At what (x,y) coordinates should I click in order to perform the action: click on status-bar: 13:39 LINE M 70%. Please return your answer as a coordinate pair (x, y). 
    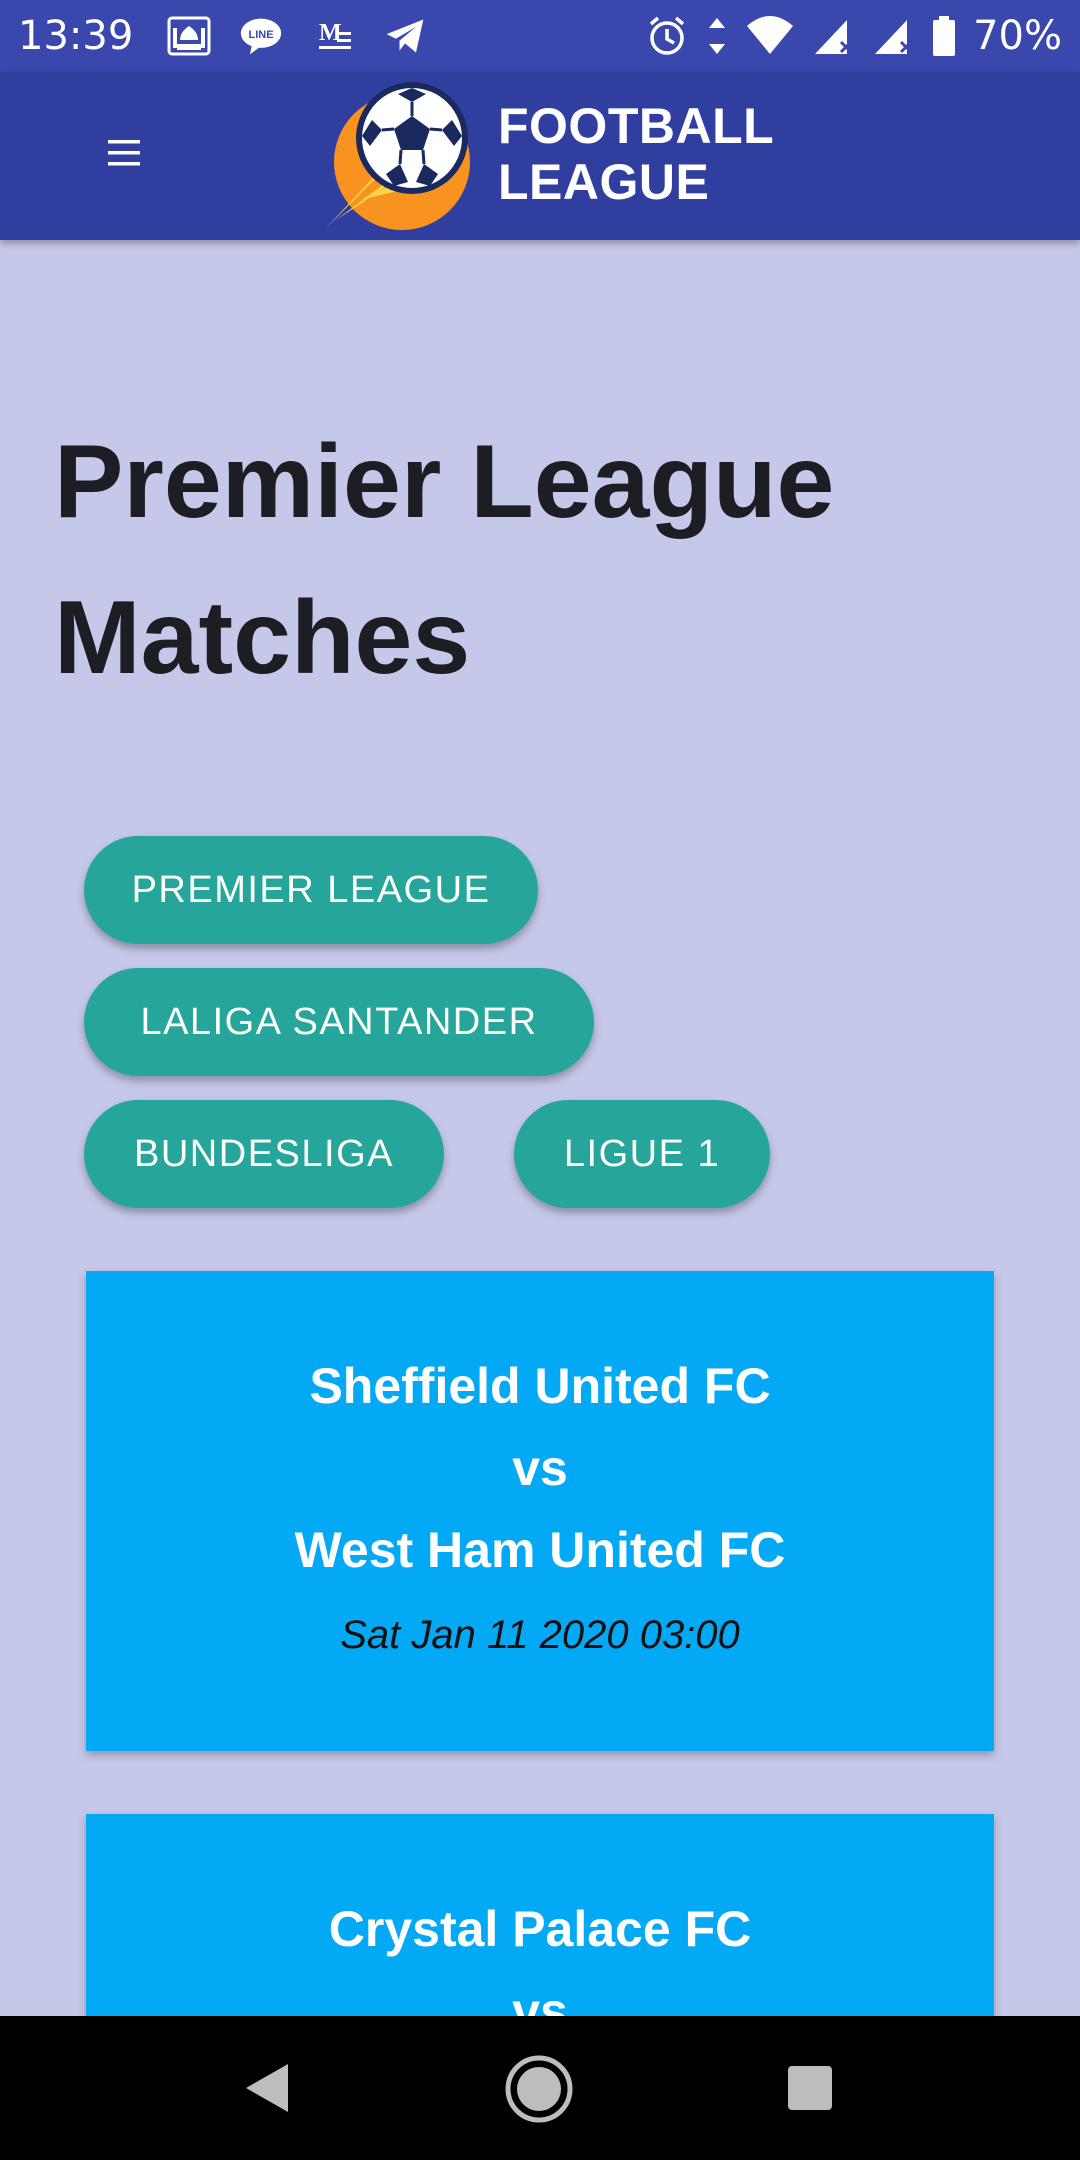
    Looking at the image, I should click on (540, 36).